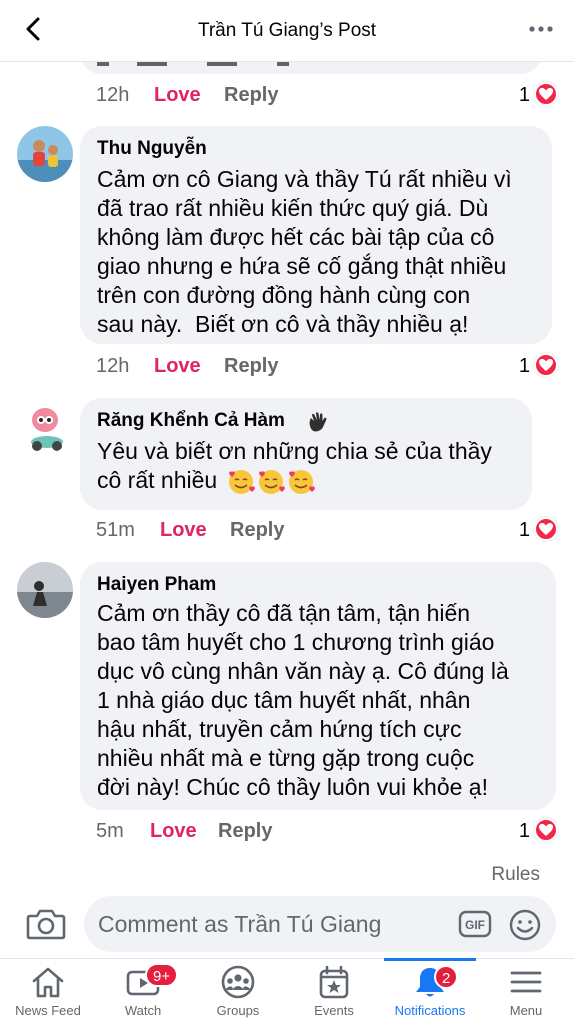 The image size is (574, 1021). What do you see at coordinates (334, 1010) in the screenshot?
I see `tab-label: Events` at bounding box center [334, 1010].